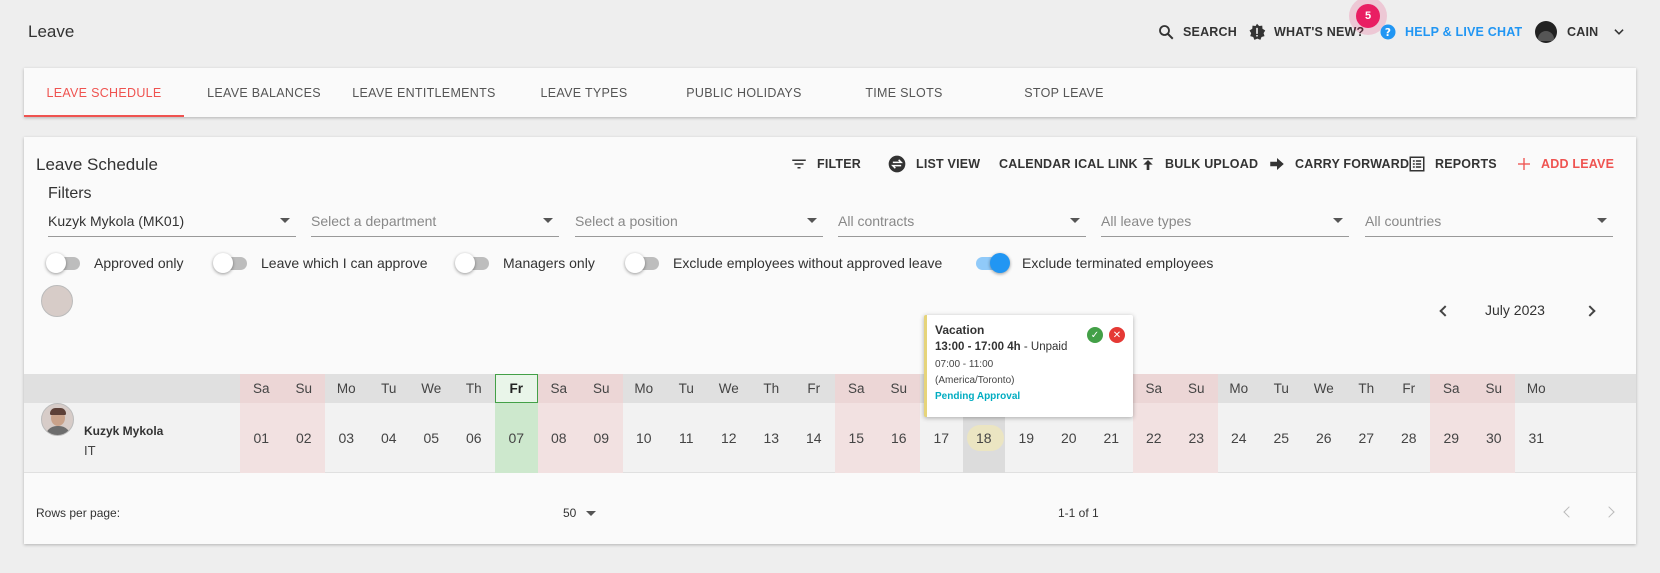  What do you see at coordinates (431, 438) in the screenshot?
I see `day-cell: 05` at bounding box center [431, 438].